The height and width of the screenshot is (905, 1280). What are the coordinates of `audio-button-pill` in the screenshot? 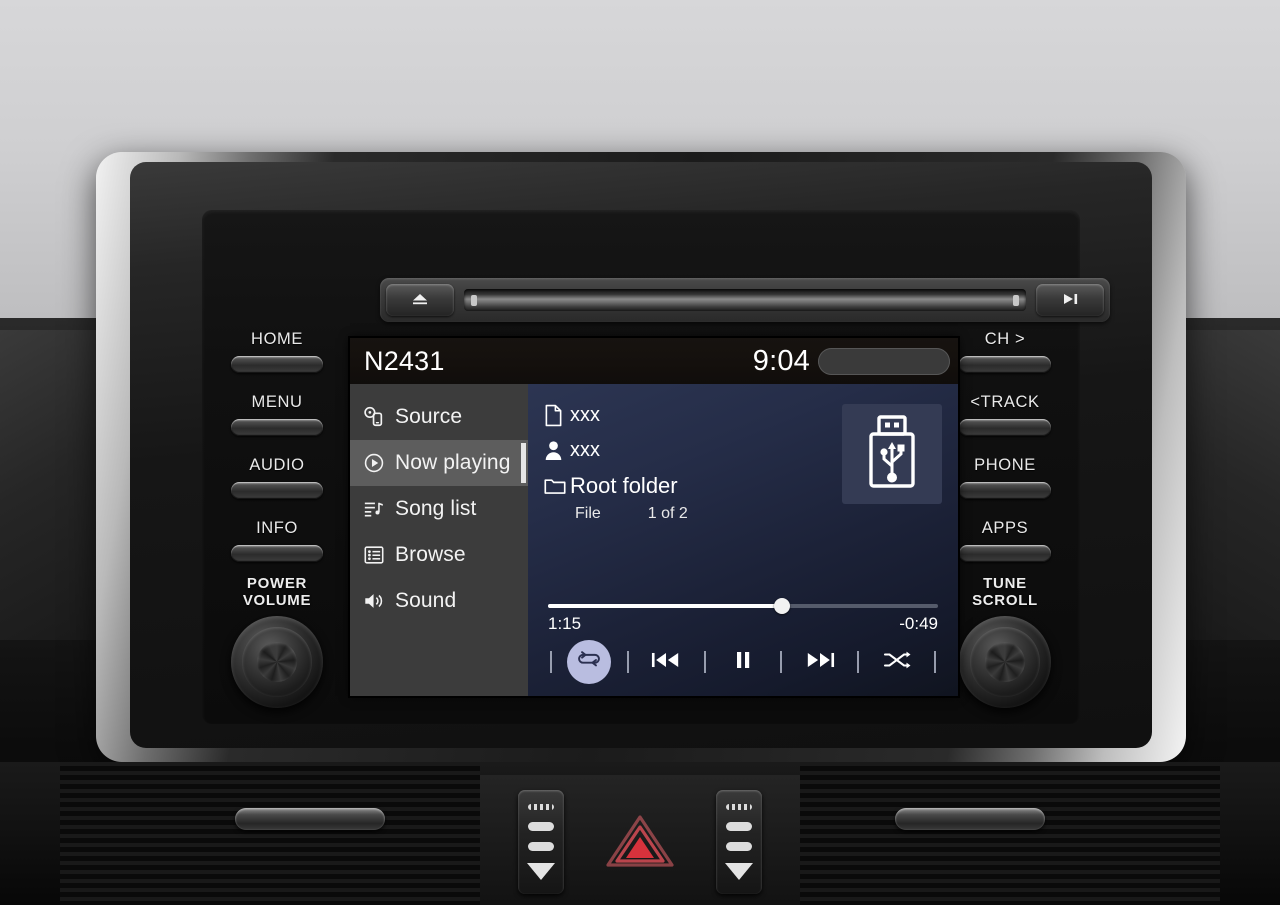 It's located at (277, 490).